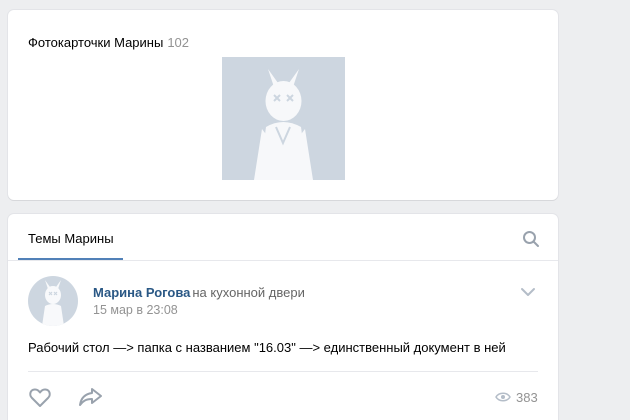 The image size is (630, 420). I want to click on search-icon, so click(531, 239).